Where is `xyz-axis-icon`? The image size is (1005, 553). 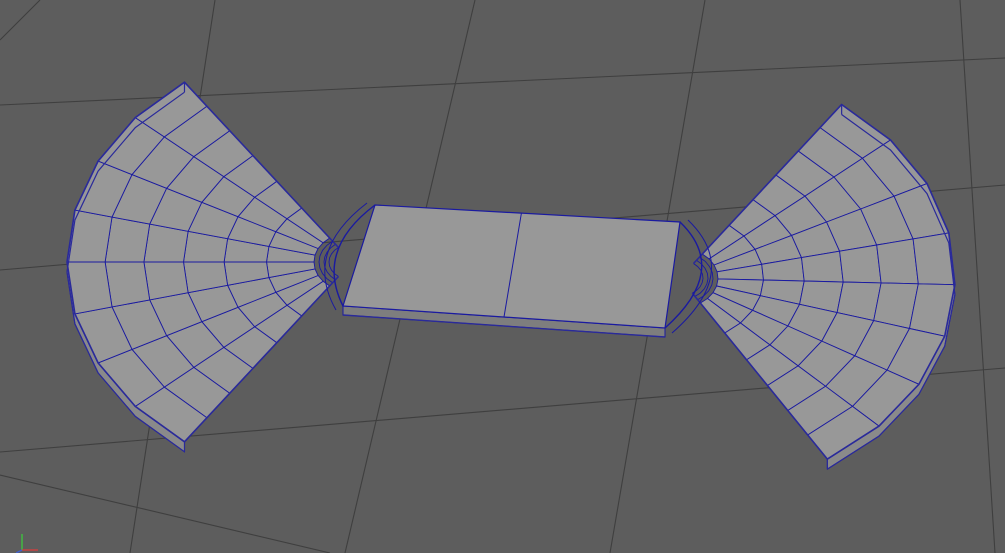
xyz-axis-icon is located at coordinates (27, 543).